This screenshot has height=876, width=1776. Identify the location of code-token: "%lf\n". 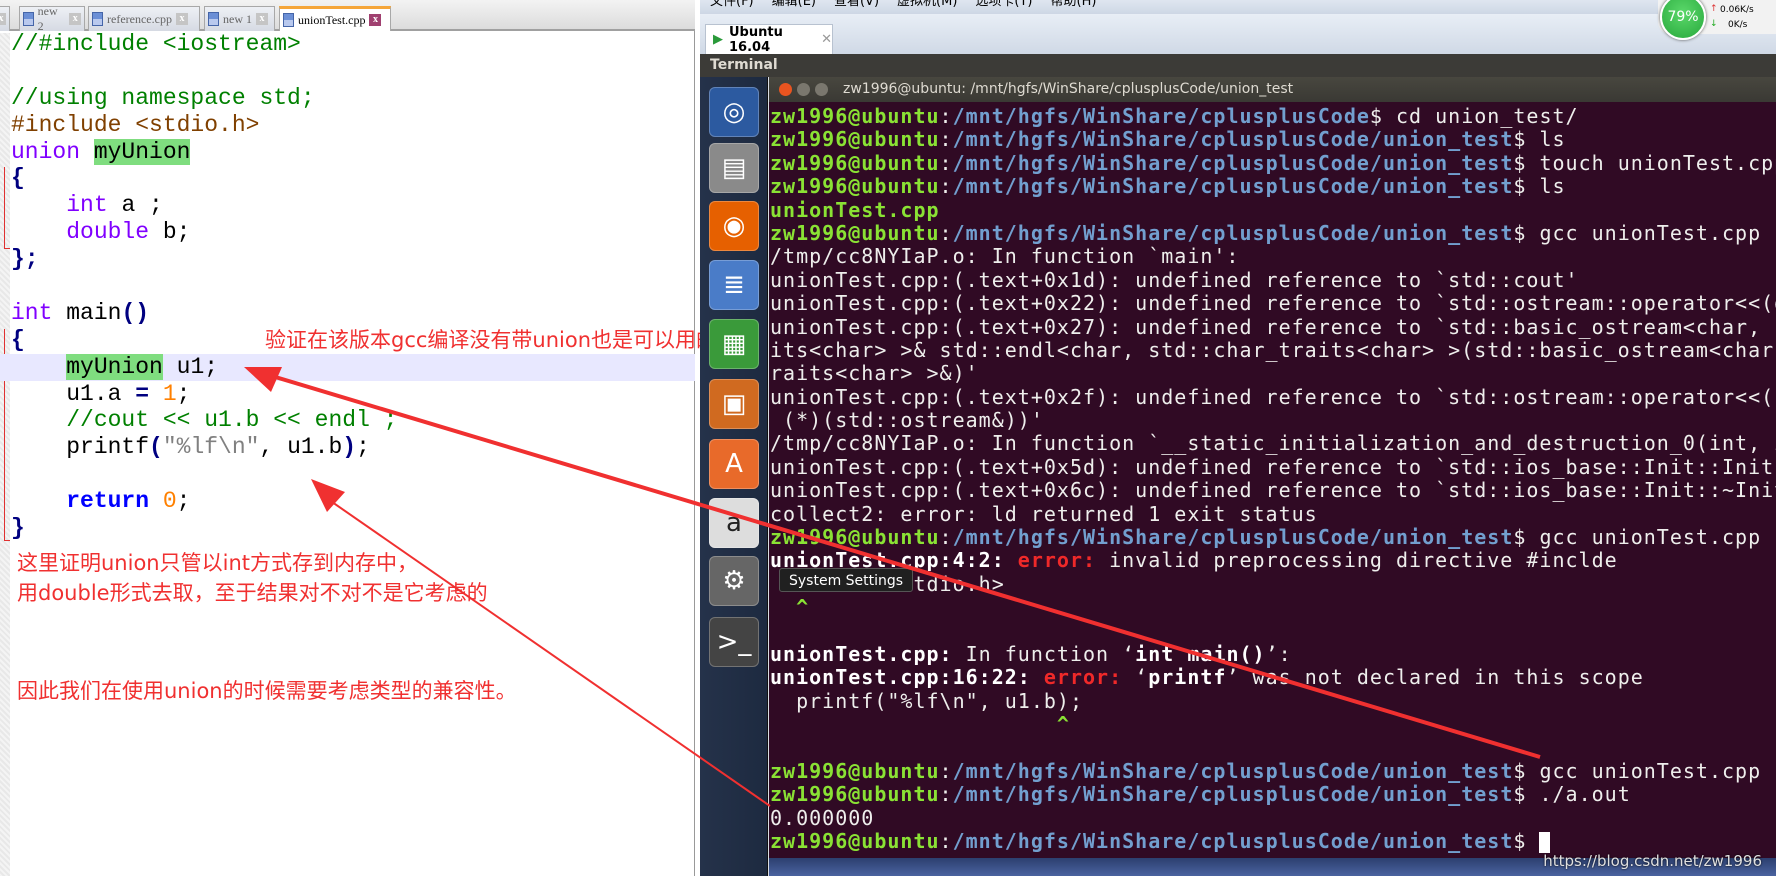
(211, 447).